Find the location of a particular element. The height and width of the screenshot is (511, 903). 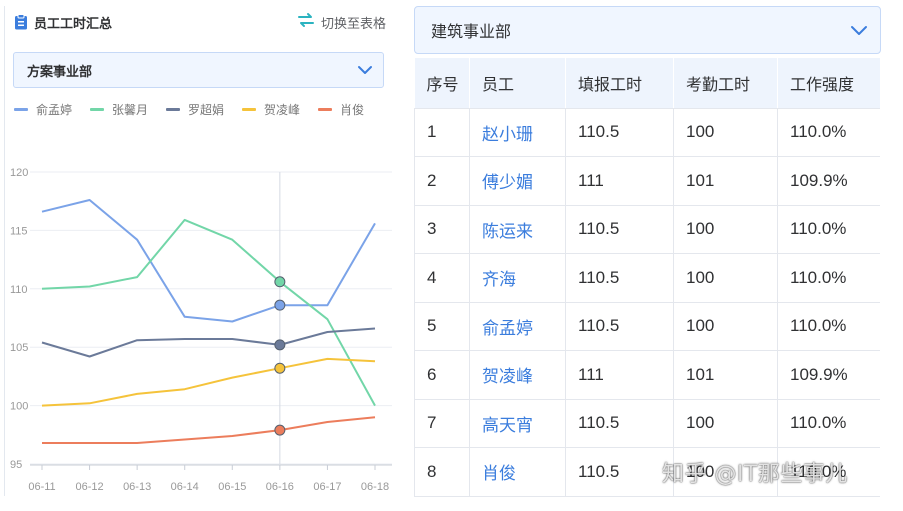

table-row: 4 齐海 110.5 100 110.0% is located at coordinates (647, 278).